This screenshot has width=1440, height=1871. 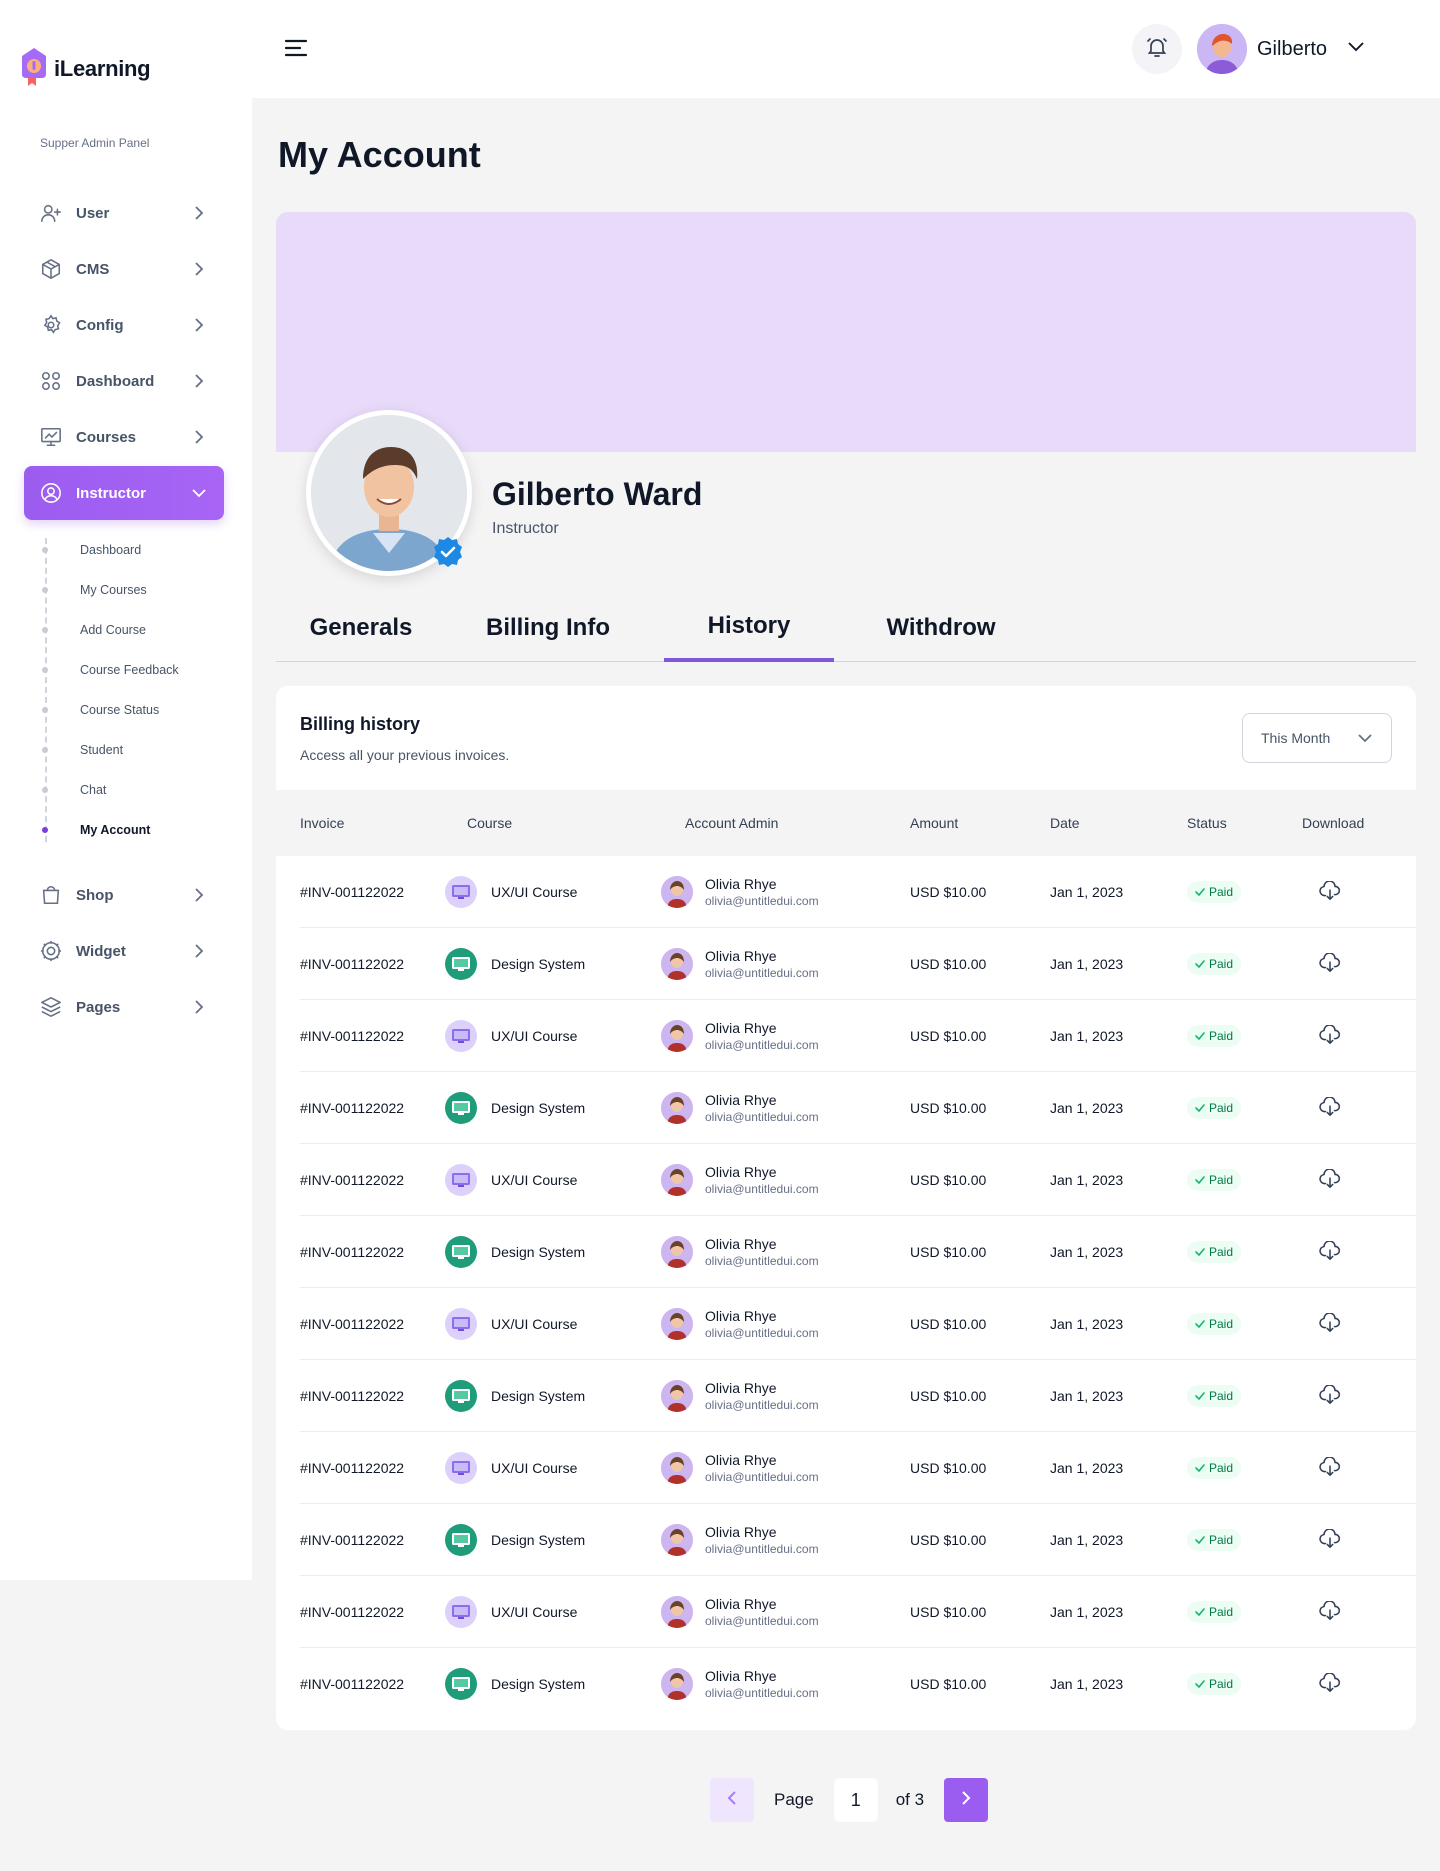 I want to click on subnav-label: My Account, so click(x=115, y=830).